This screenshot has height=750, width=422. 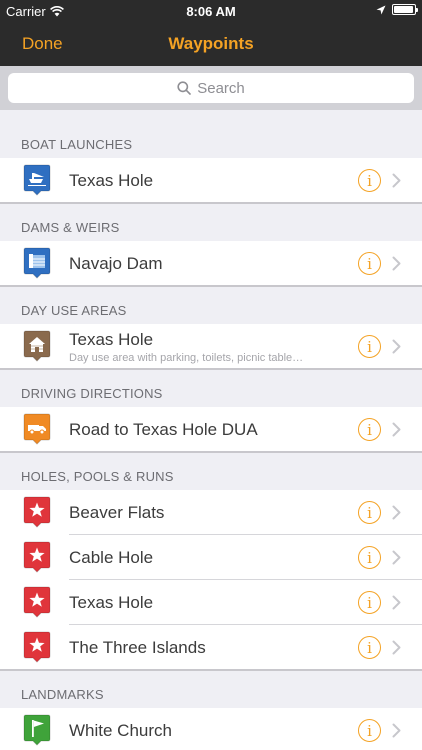 What do you see at coordinates (211, 305) in the screenshot?
I see `section-header: DAY USE AREAS` at bounding box center [211, 305].